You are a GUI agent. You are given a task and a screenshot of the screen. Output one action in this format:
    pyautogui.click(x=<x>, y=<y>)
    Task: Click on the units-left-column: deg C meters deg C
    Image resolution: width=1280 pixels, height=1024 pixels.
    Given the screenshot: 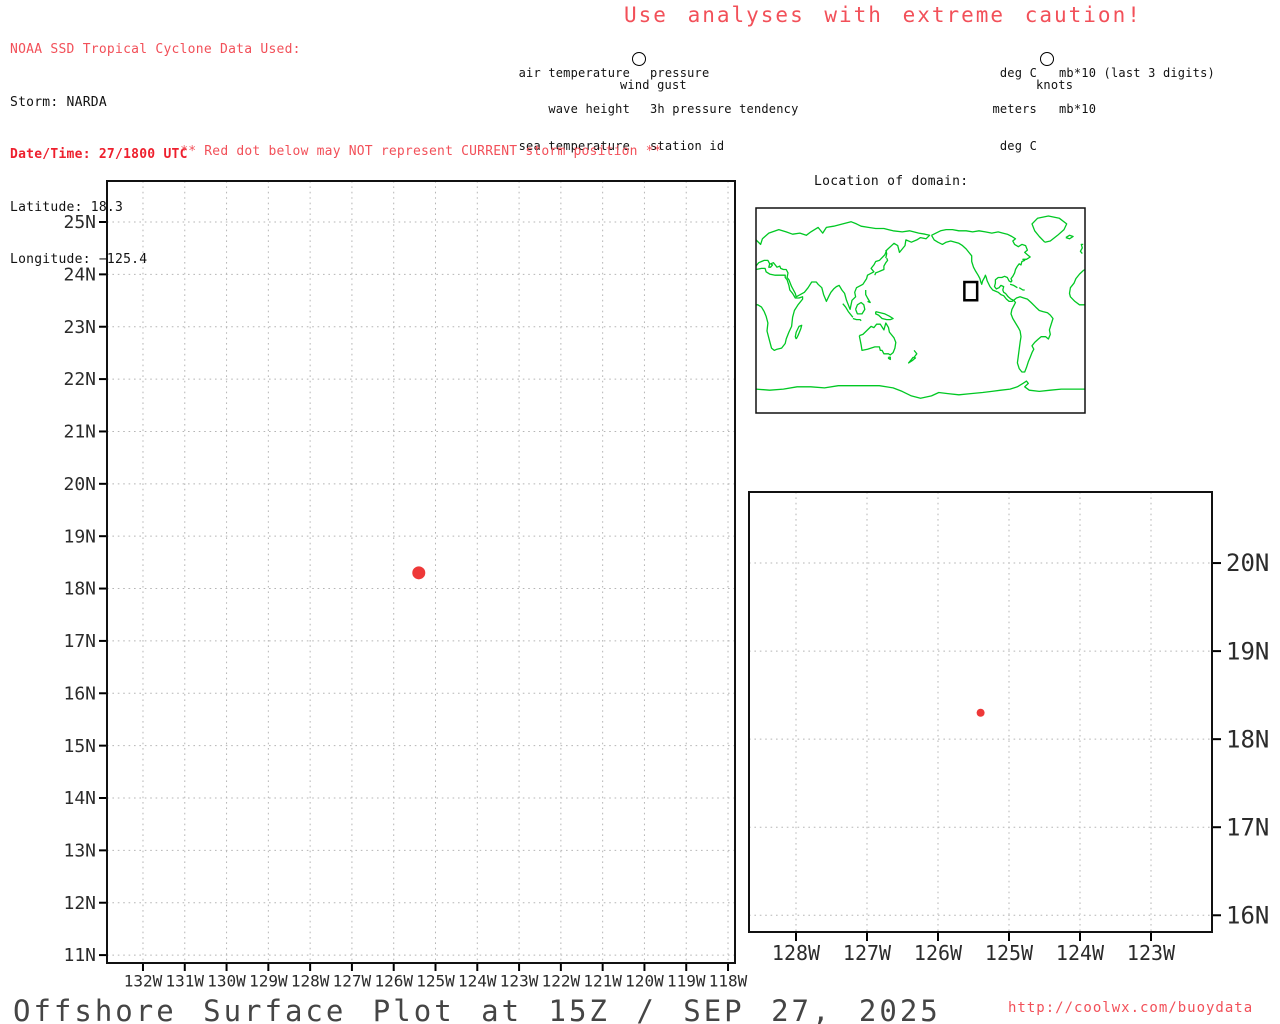 What is the action you would take?
    pyautogui.click(x=998, y=109)
    